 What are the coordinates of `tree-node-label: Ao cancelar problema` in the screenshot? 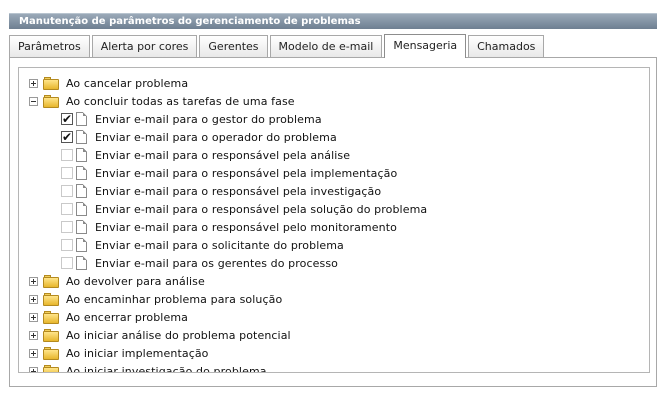 It's located at (127, 83).